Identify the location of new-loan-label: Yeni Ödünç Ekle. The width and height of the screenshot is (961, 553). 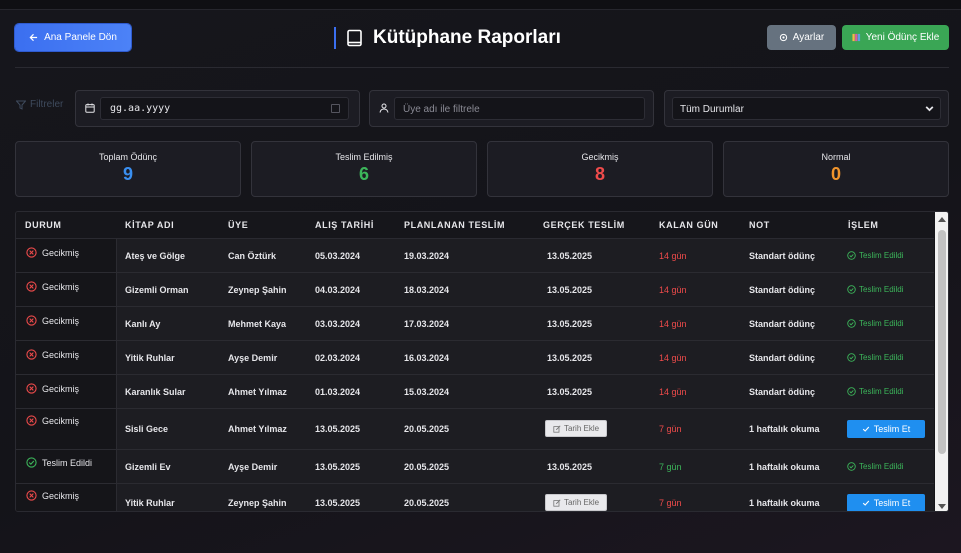
(902, 37).